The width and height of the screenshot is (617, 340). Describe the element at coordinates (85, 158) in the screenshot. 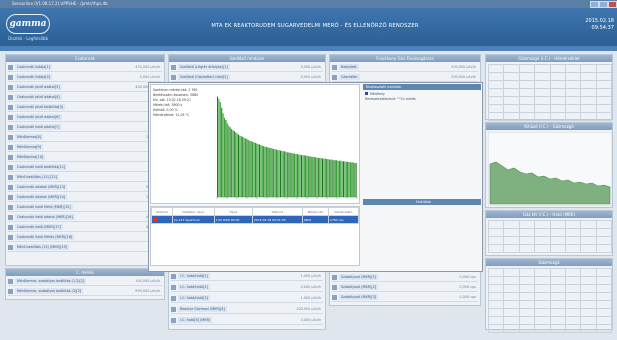

I see `list-item: Mérőkamra[10]0,000` at that location.